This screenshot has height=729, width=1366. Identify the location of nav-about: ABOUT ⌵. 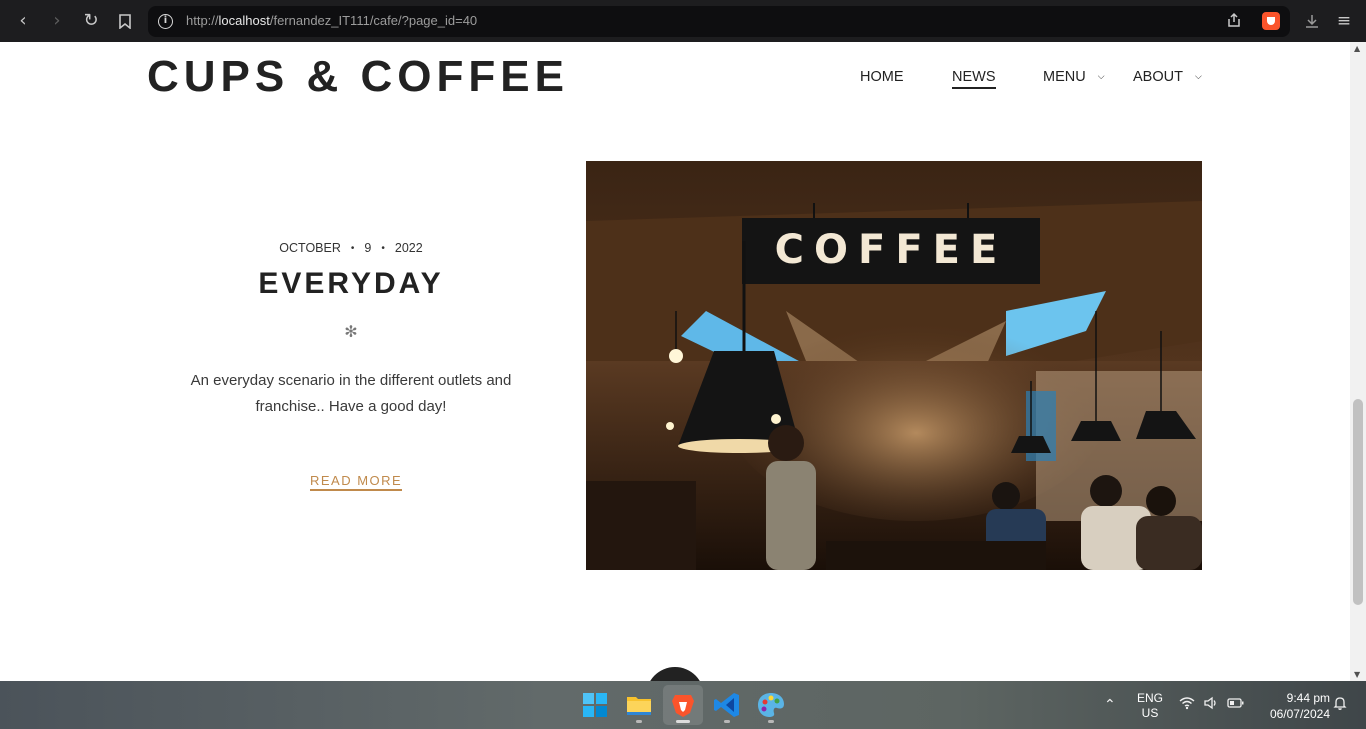
(1167, 77).